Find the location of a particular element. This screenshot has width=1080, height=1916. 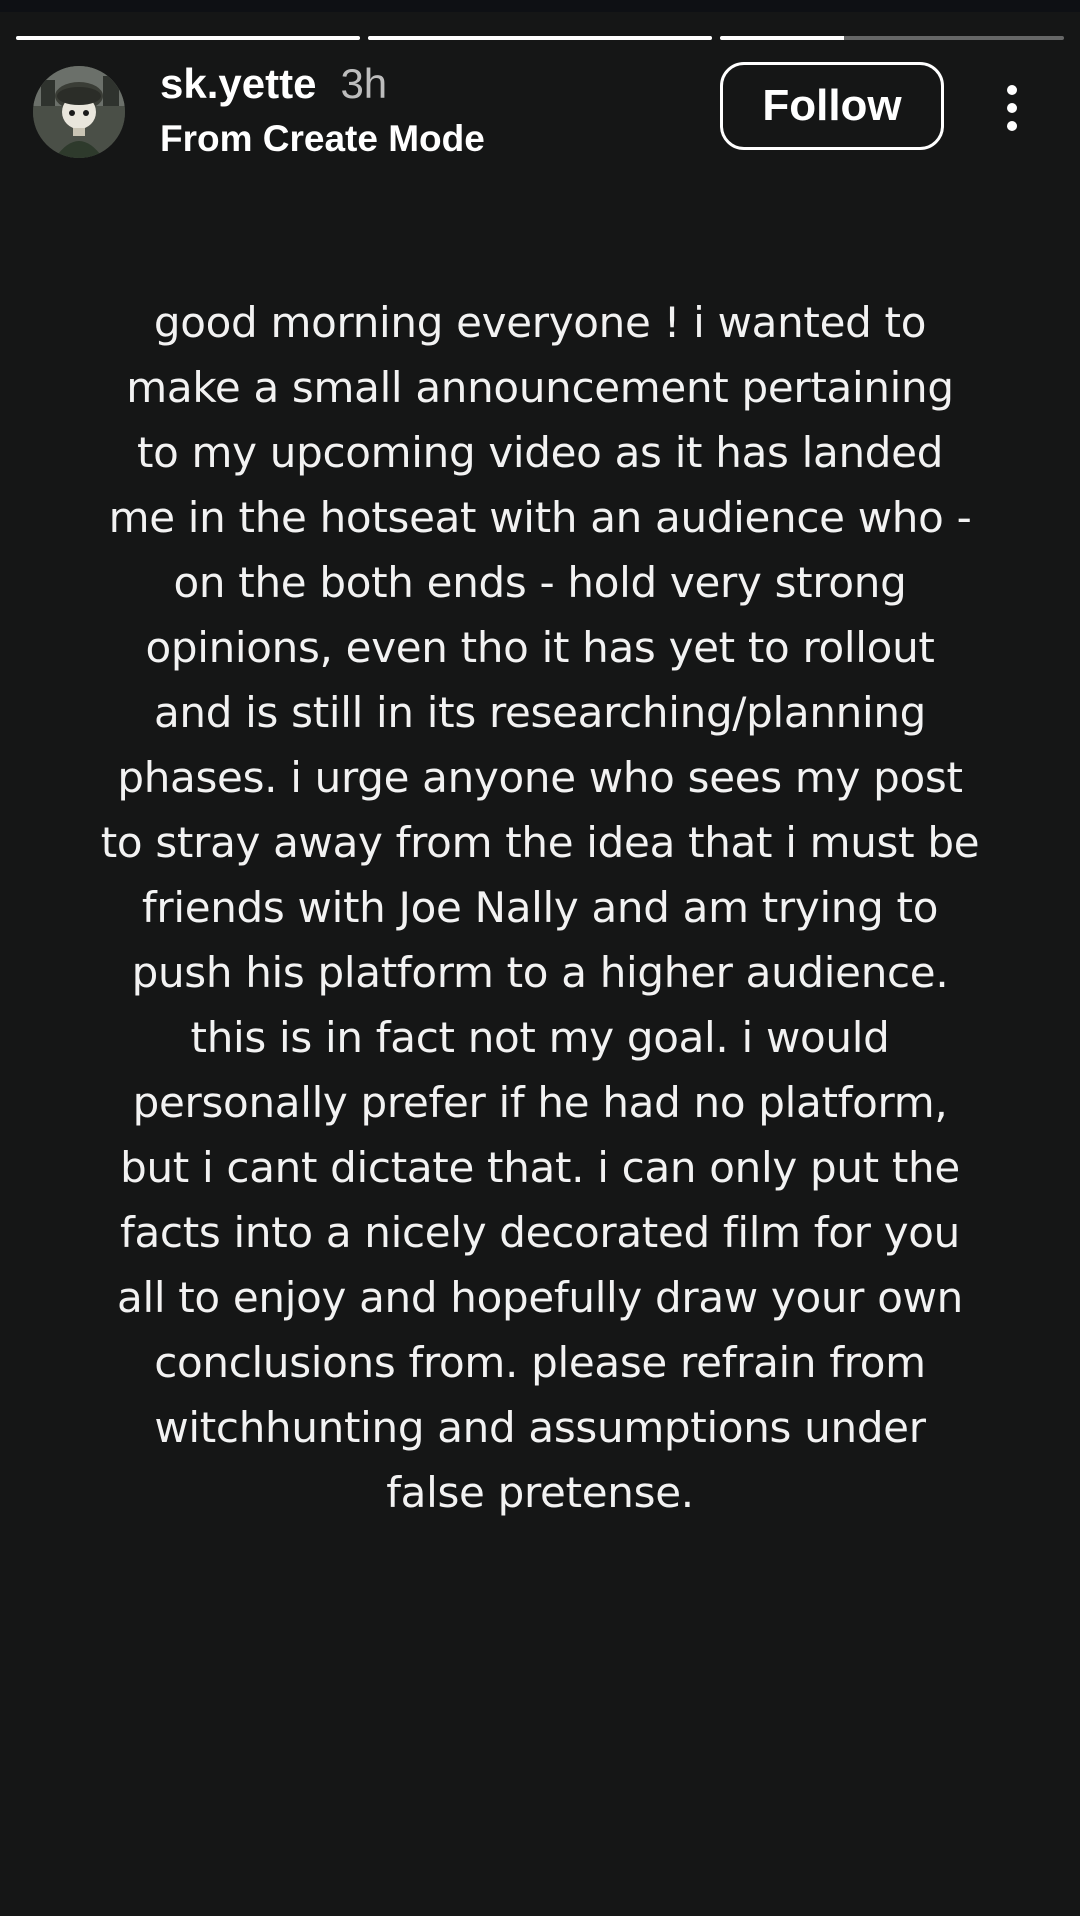

avatar-icon is located at coordinates (79, 112).